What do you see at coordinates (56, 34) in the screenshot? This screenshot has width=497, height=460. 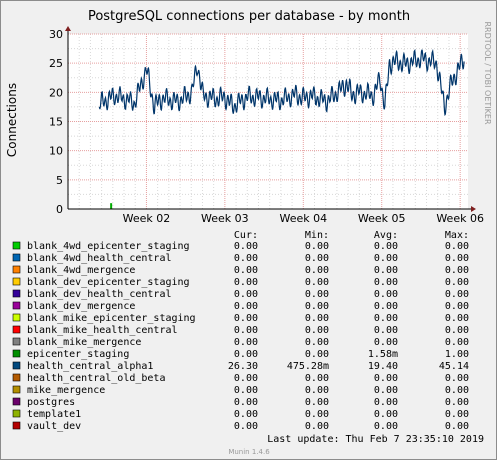 I see `y-tick-label: 30` at bounding box center [56, 34].